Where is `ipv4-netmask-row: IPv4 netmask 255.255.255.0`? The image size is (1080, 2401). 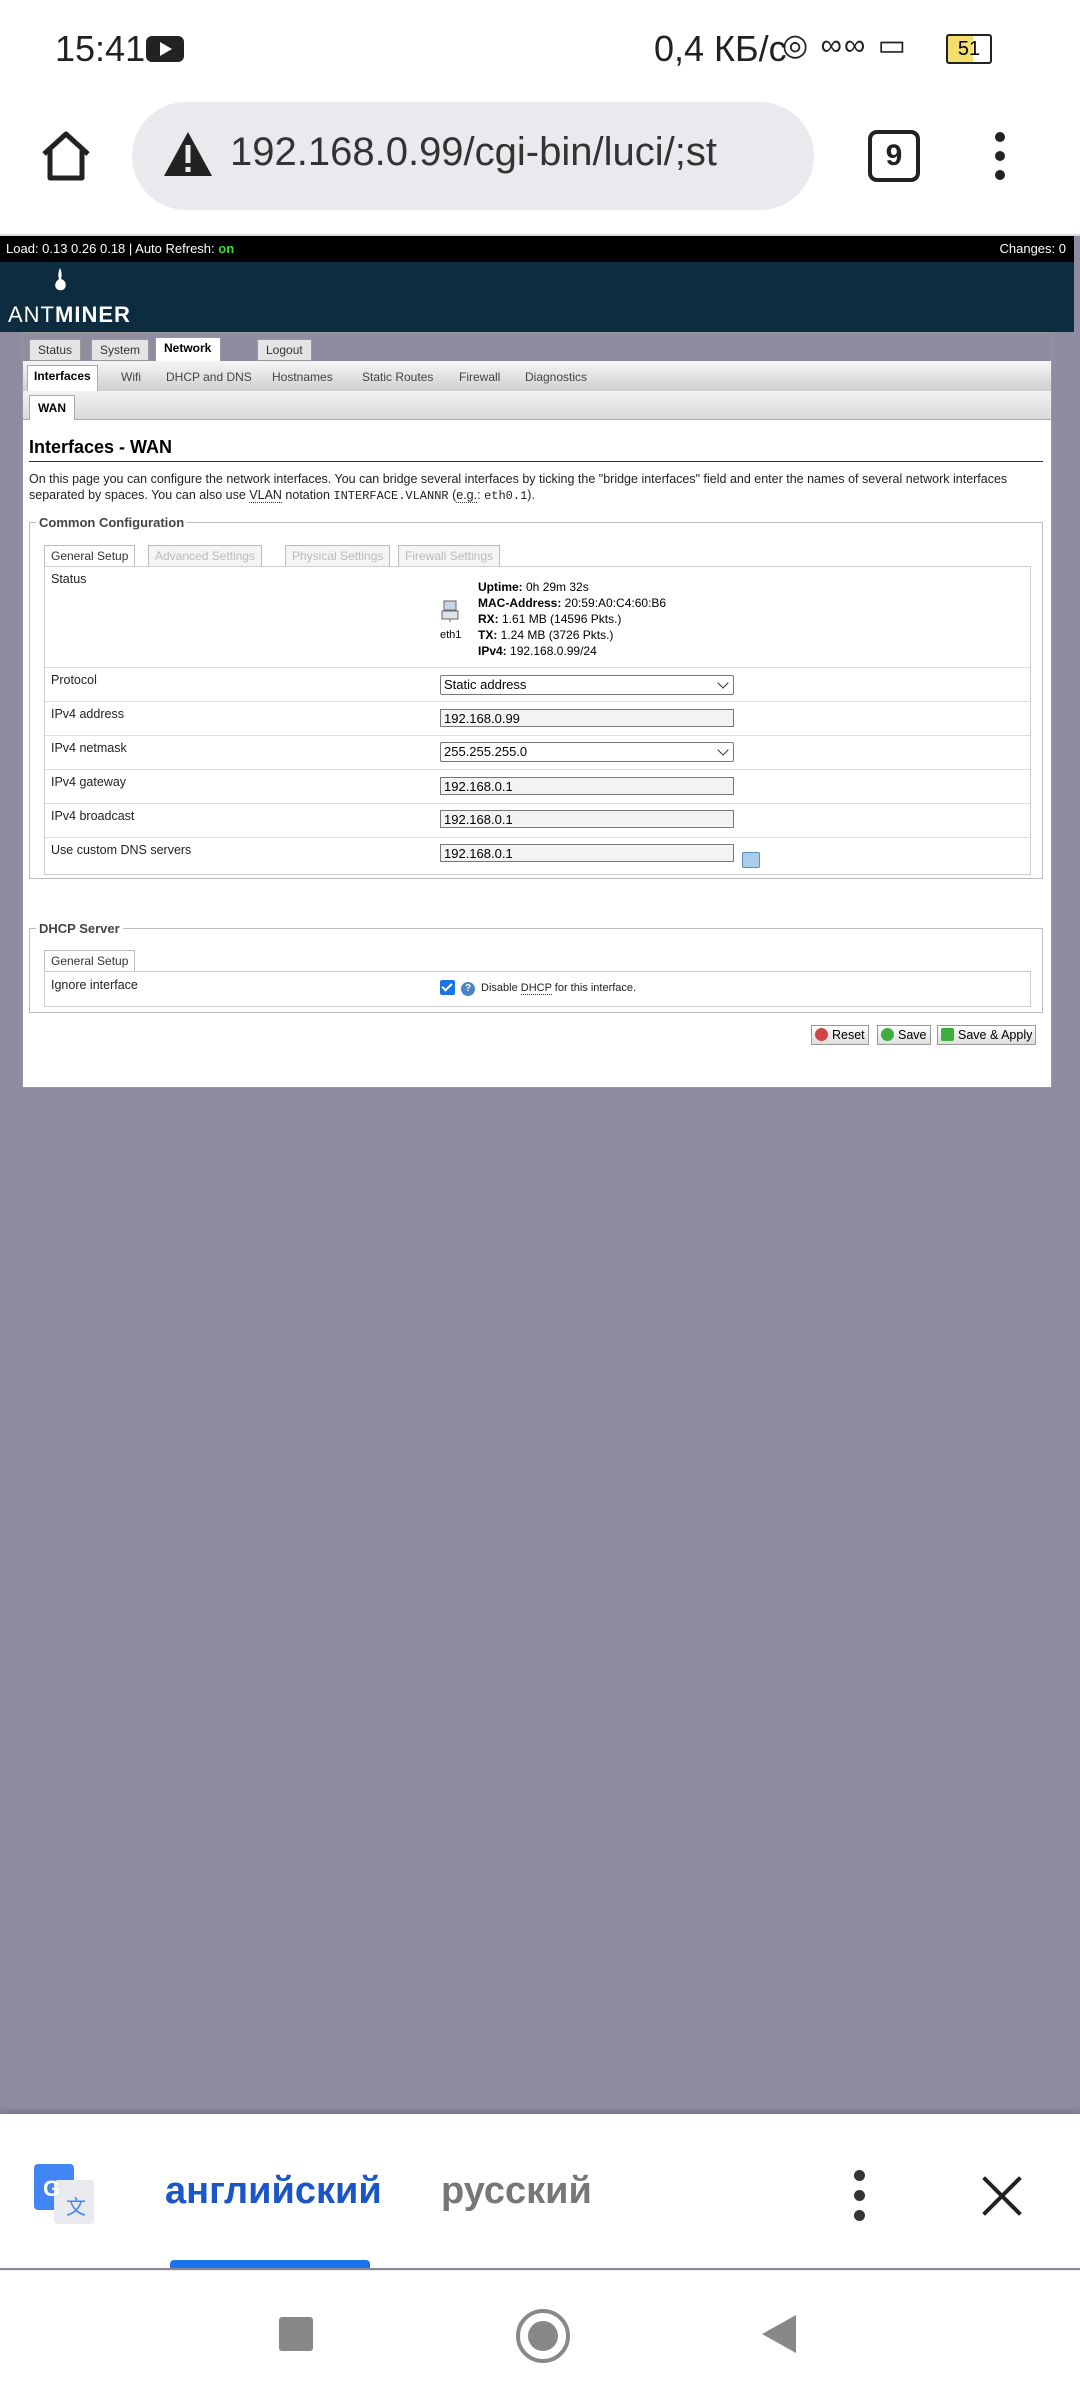
ipv4-netmask-row: IPv4 netmask 255.255.255.0 is located at coordinates (537, 752).